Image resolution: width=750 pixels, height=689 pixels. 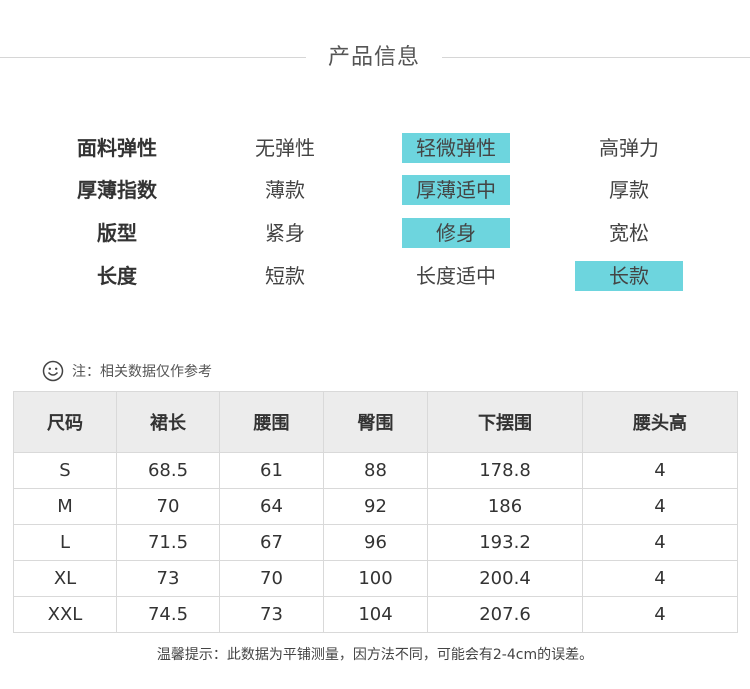 I want to click on table-header-row: 尺码 裙长 腰围 臀围 下摆围 腰头高, so click(x=375, y=422).